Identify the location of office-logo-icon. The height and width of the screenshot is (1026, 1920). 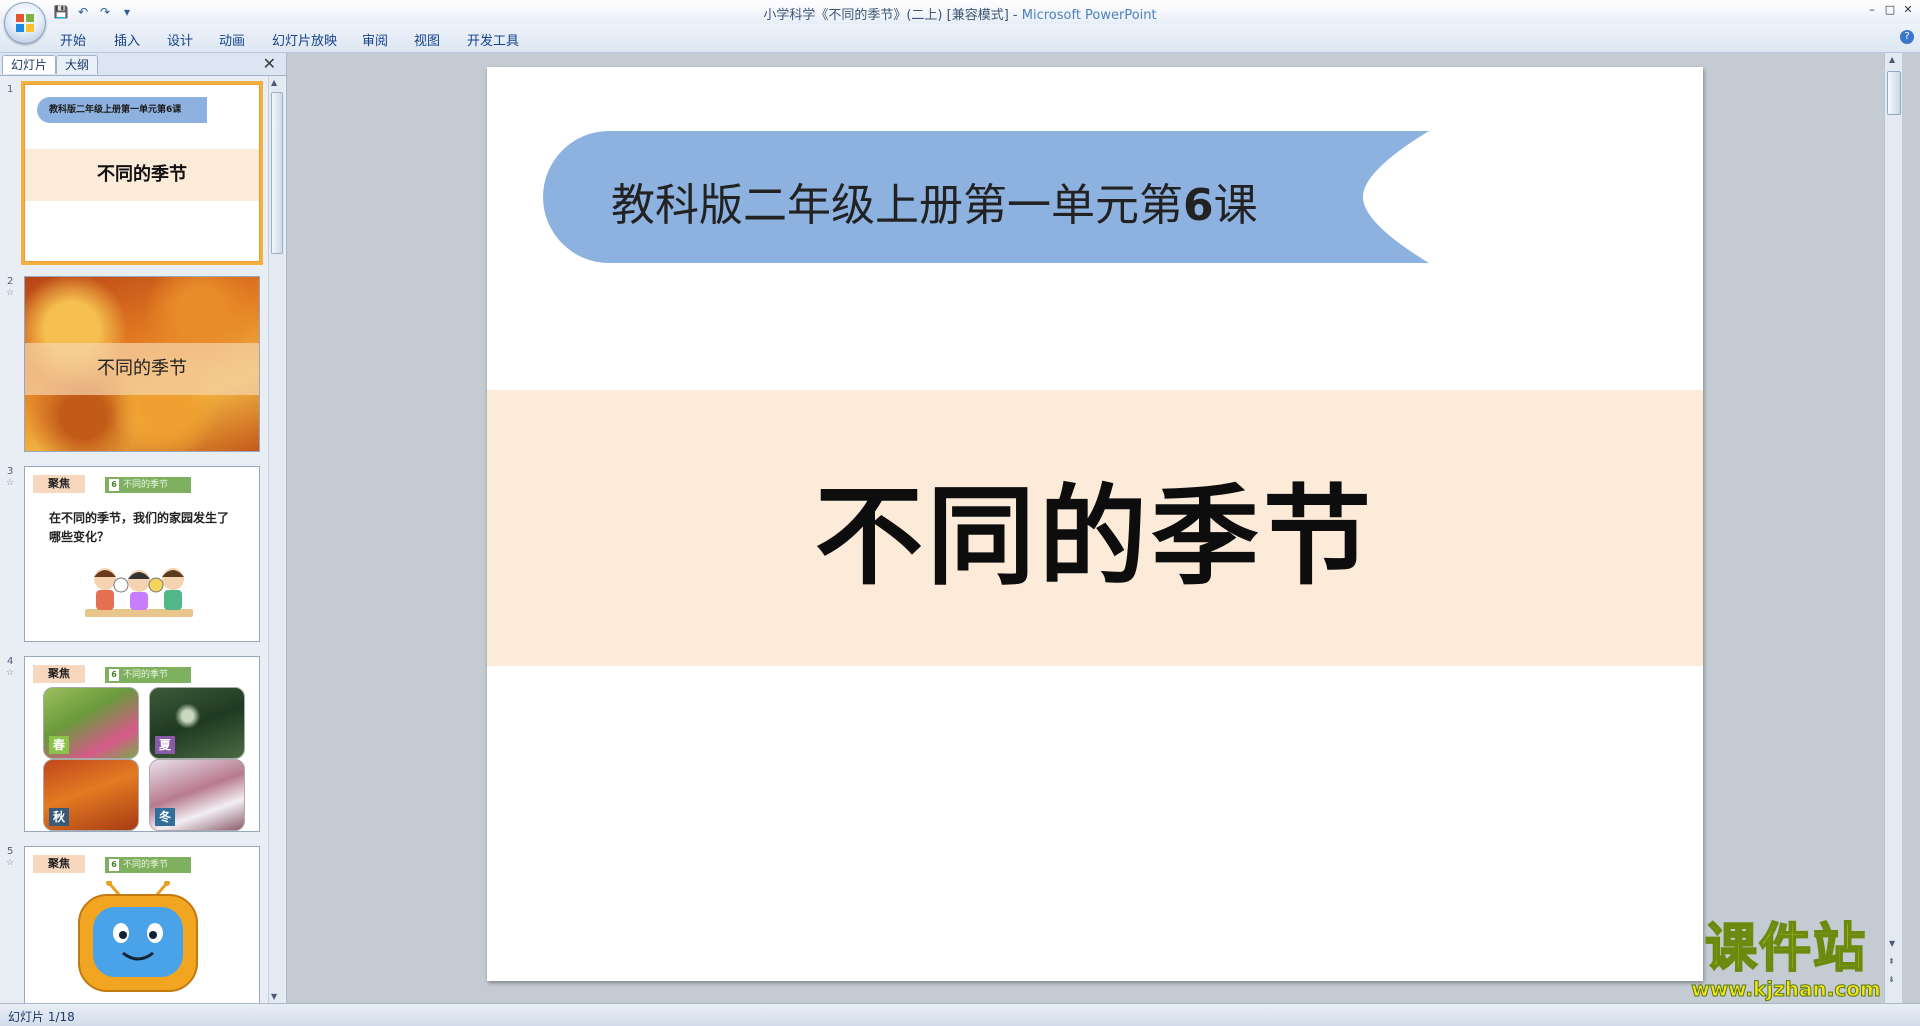
(25, 23).